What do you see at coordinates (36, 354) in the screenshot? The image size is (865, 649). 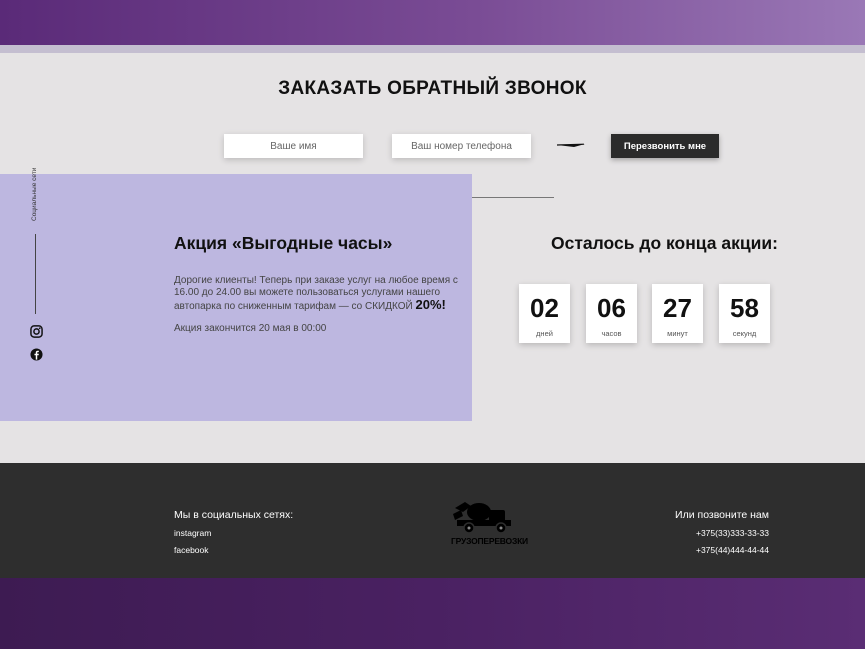 I see `facebook-icon` at bounding box center [36, 354].